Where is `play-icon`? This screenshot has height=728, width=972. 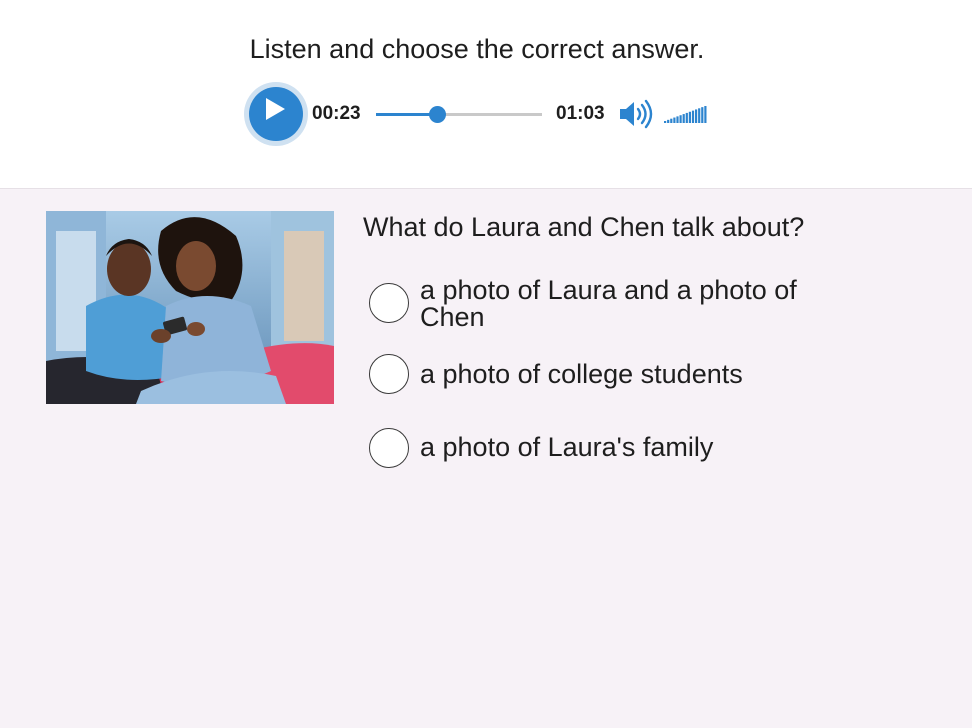
play-icon is located at coordinates (275, 109).